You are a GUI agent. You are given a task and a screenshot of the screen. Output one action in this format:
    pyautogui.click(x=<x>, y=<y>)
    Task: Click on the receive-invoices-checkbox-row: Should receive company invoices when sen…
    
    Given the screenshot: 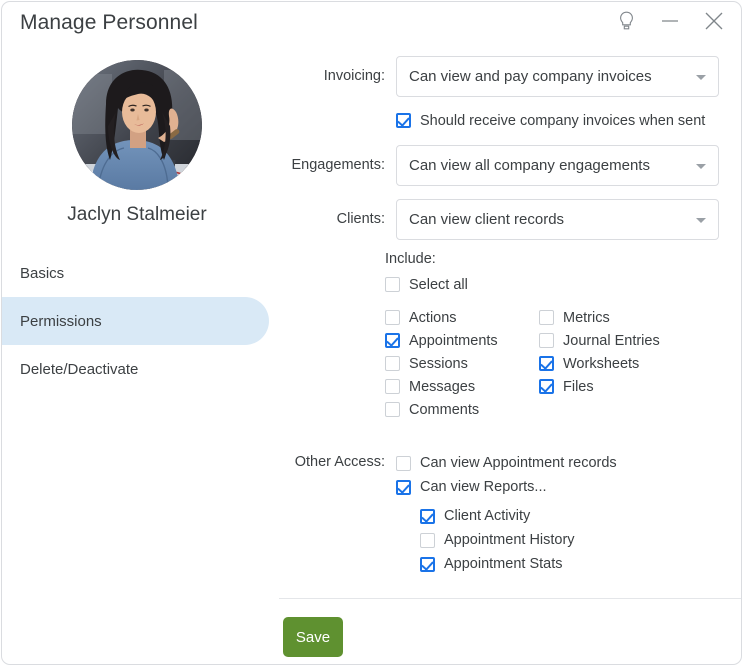 What is the action you would take?
    pyautogui.click(x=550, y=120)
    